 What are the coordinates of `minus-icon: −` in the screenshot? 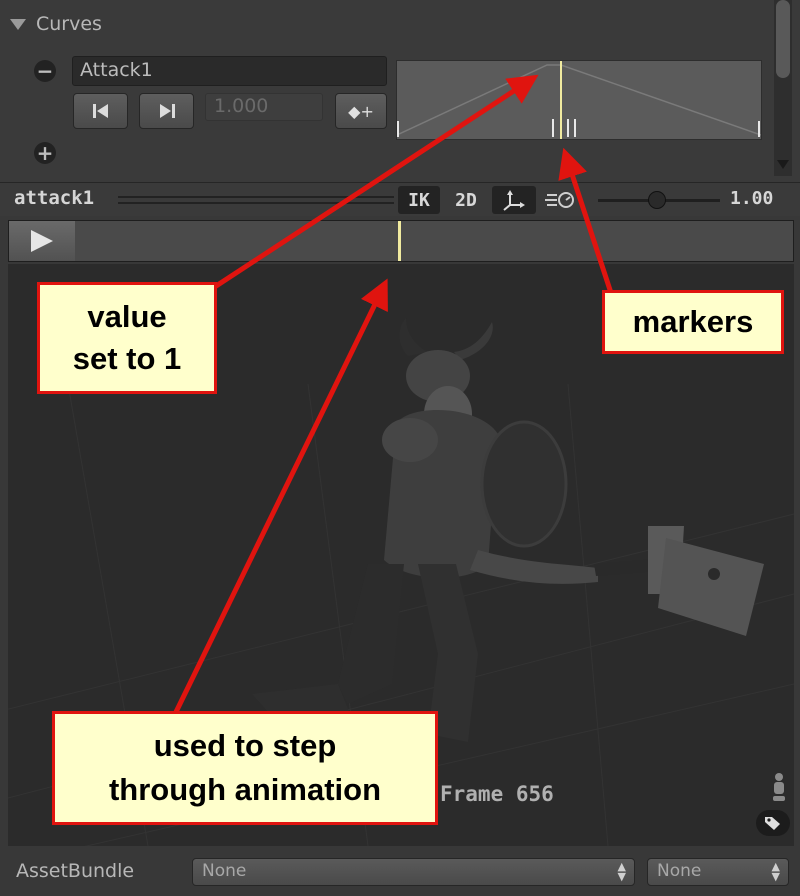 It's located at (45, 71).